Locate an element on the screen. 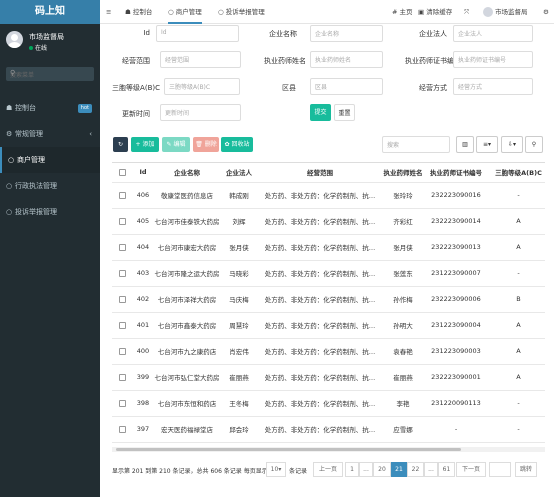 This screenshot has height=497, width=554. id-input: Id is located at coordinates (197, 33).